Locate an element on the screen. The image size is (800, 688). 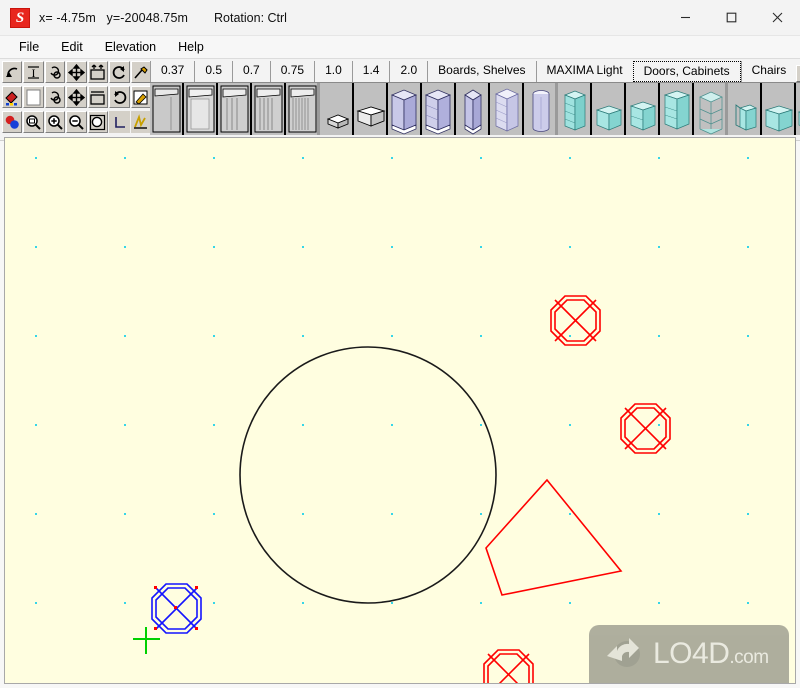
zoom-in-icon is located at coordinates (55, 122).